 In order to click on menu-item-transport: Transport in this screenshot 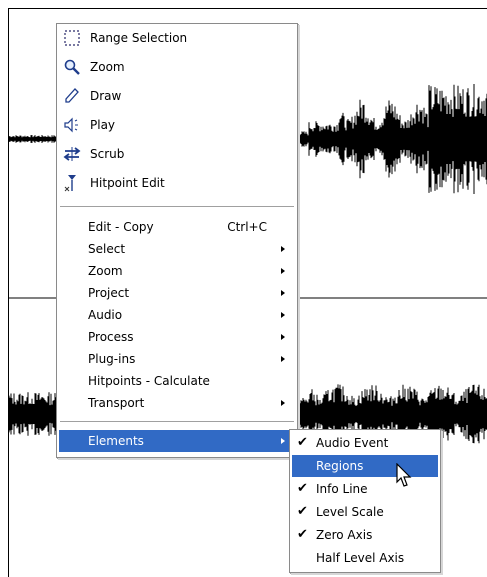, I will do `click(177, 403)`.